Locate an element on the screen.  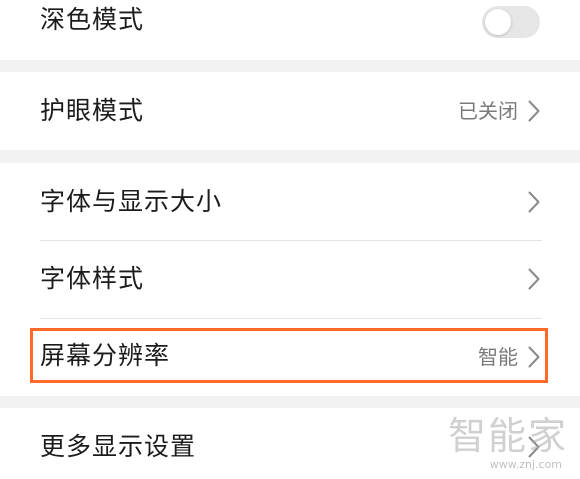
more-display-group: 更多显示设置 is located at coordinates (290, 443).